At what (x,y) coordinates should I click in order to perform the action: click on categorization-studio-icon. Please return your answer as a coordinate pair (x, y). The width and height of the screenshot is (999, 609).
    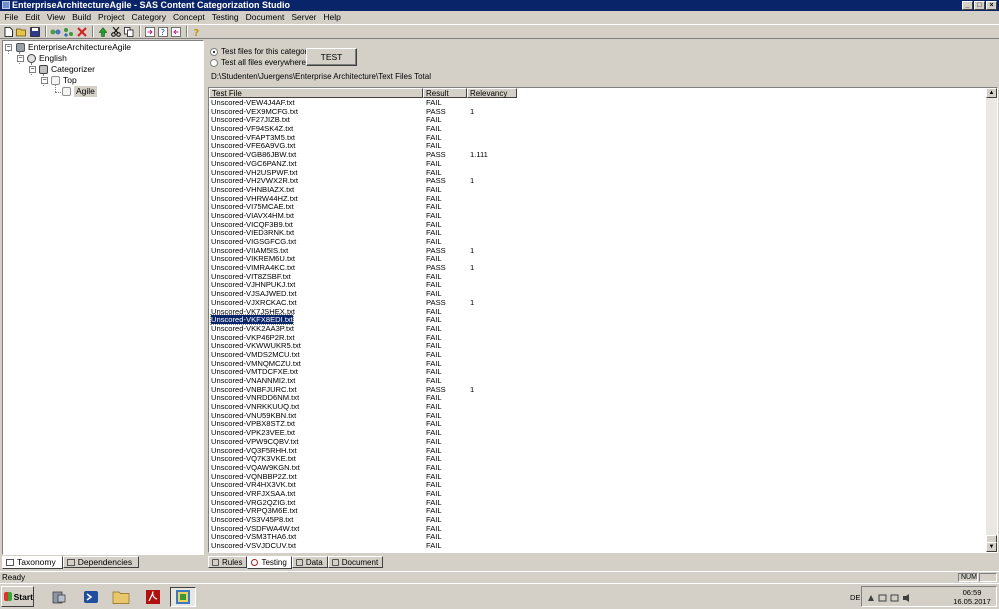
    Looking at the image, I should click on (183, 597).